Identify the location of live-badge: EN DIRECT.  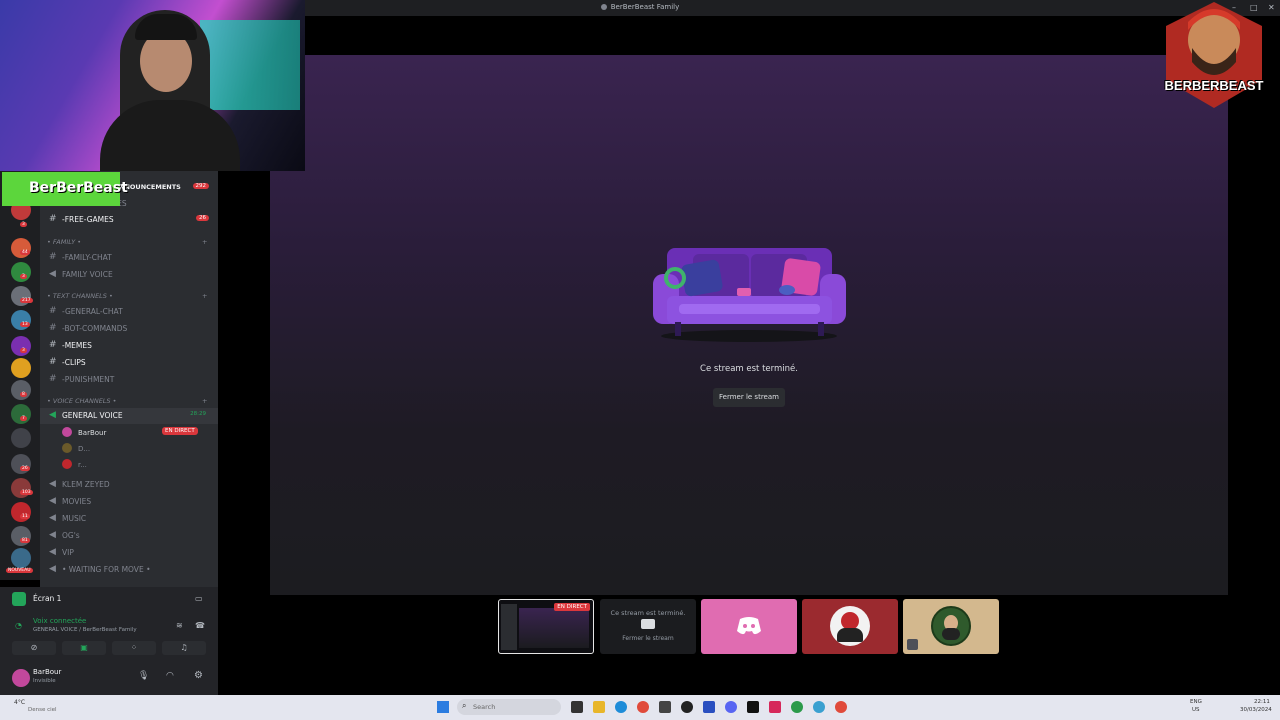
(180, 431).